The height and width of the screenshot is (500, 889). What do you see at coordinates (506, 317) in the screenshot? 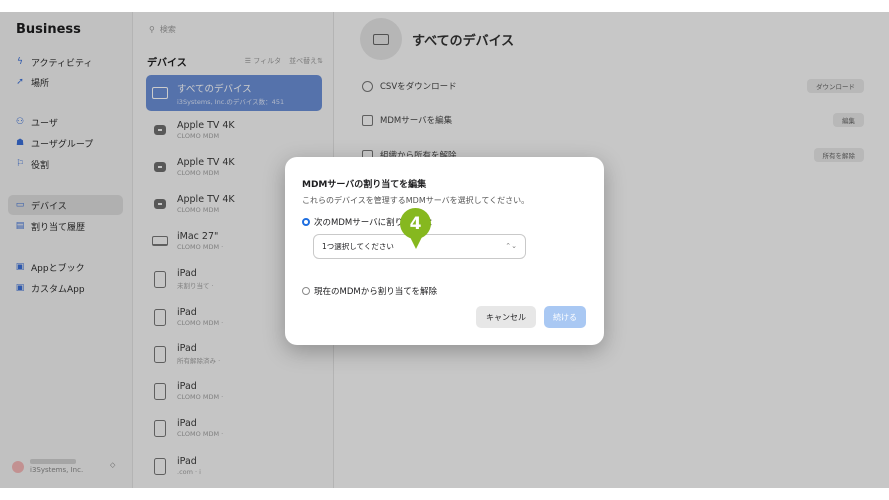
I see `cancel-button: キャンセル` at bounding box center [506, 317].